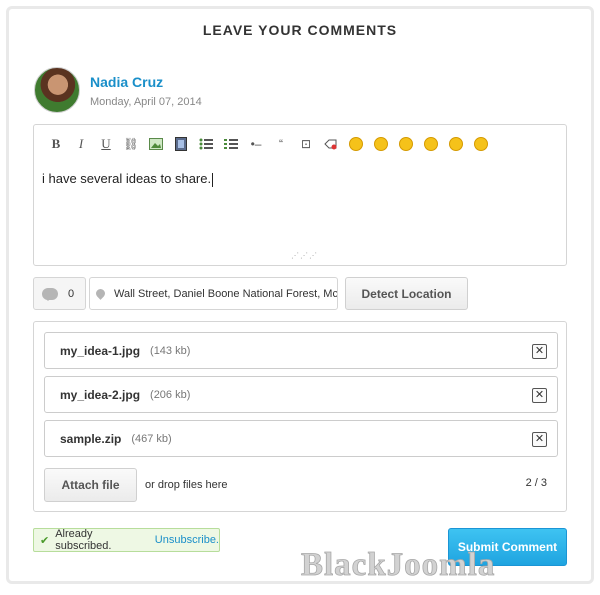 This screenshot has height=595, width=600. I want to click on file-item: sample.zip (467 kb) ✕, so click(301, 438).